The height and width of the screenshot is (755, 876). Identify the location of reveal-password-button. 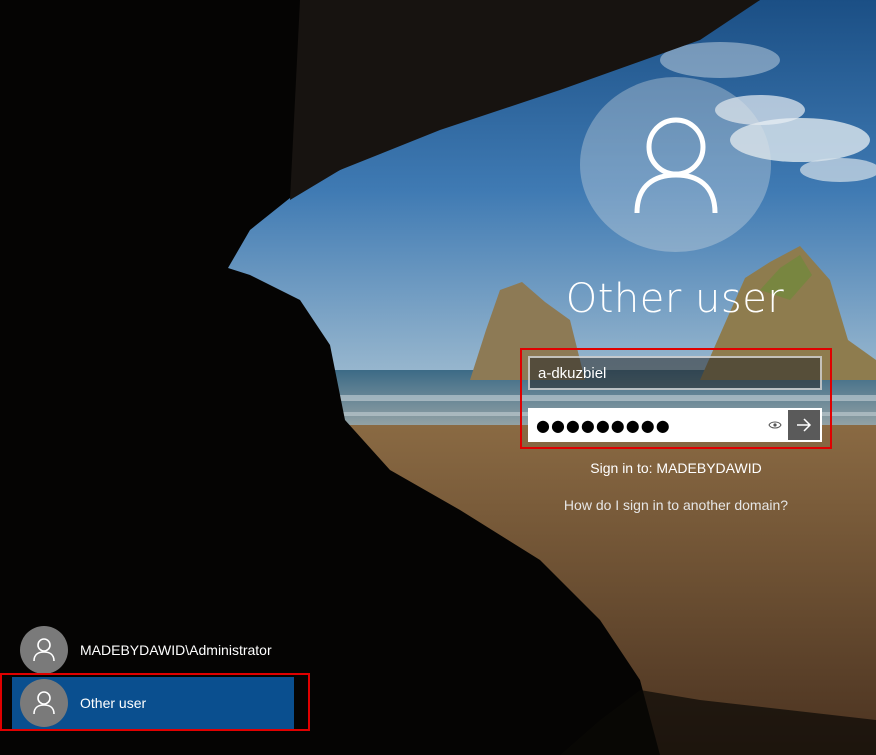
(775, 425).